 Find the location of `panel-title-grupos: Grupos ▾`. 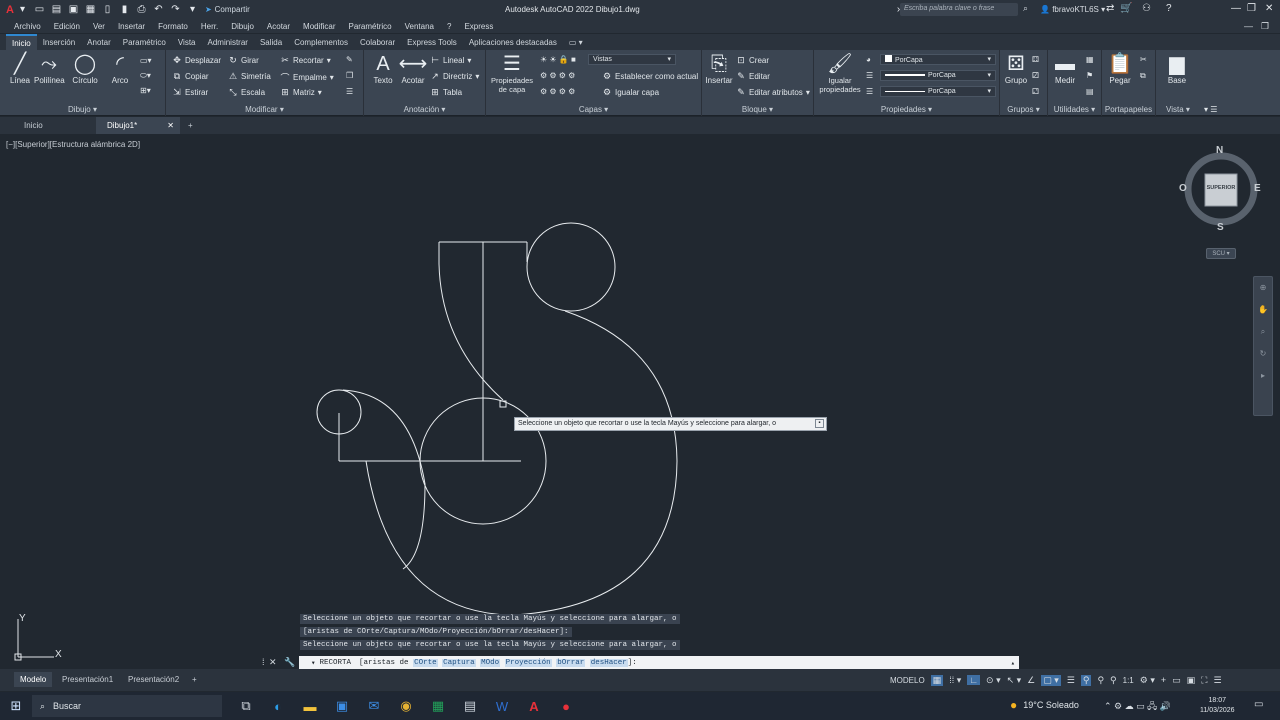

panel-title-grupos: Grupos ▾ is located at coordinates (1023, 109).